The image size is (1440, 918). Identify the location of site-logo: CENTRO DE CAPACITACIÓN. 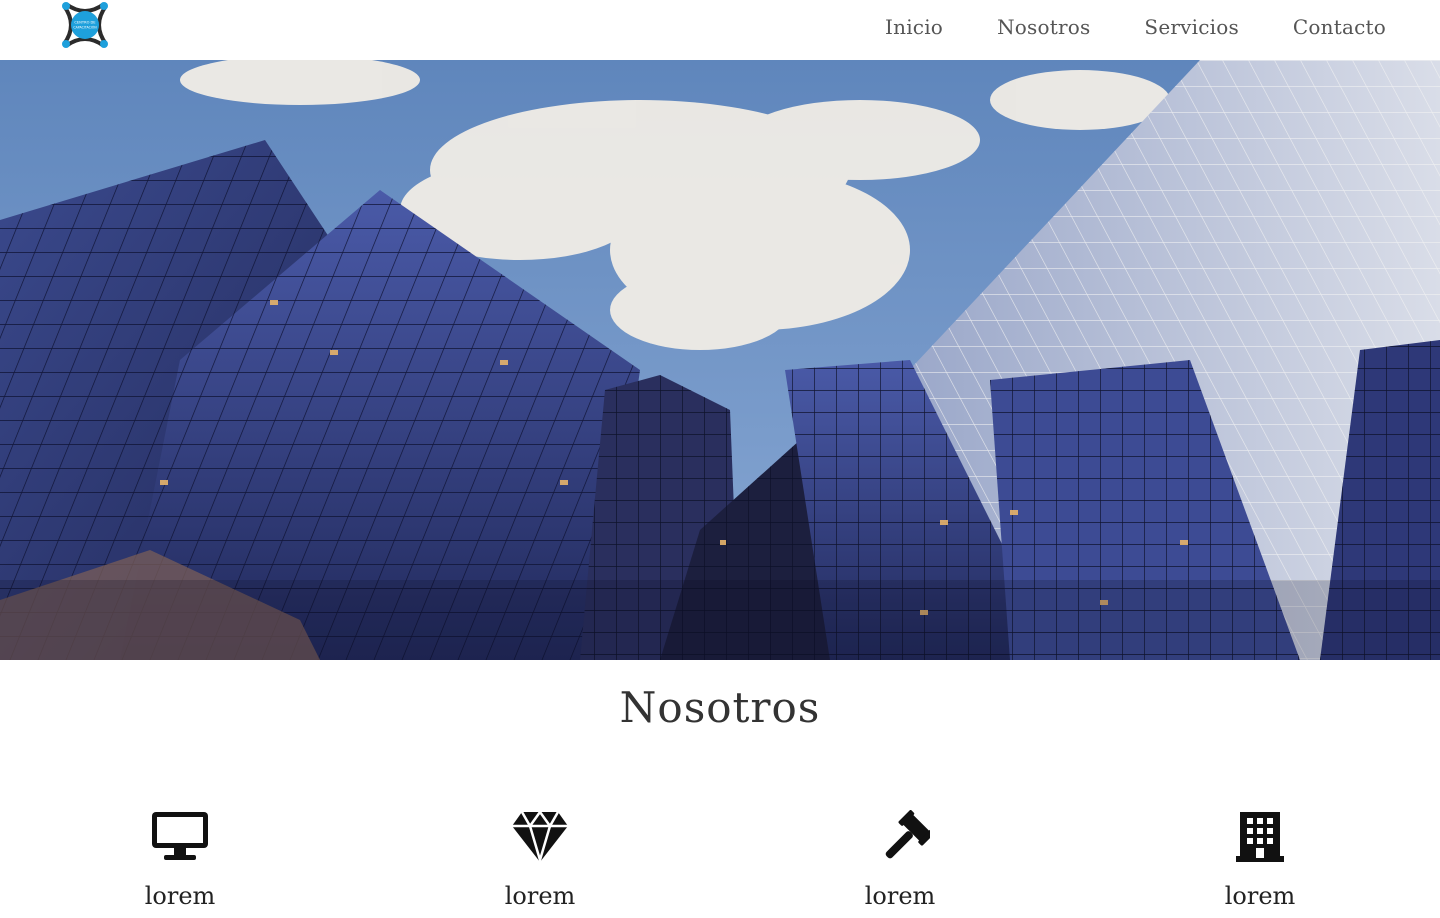
(85, 25).